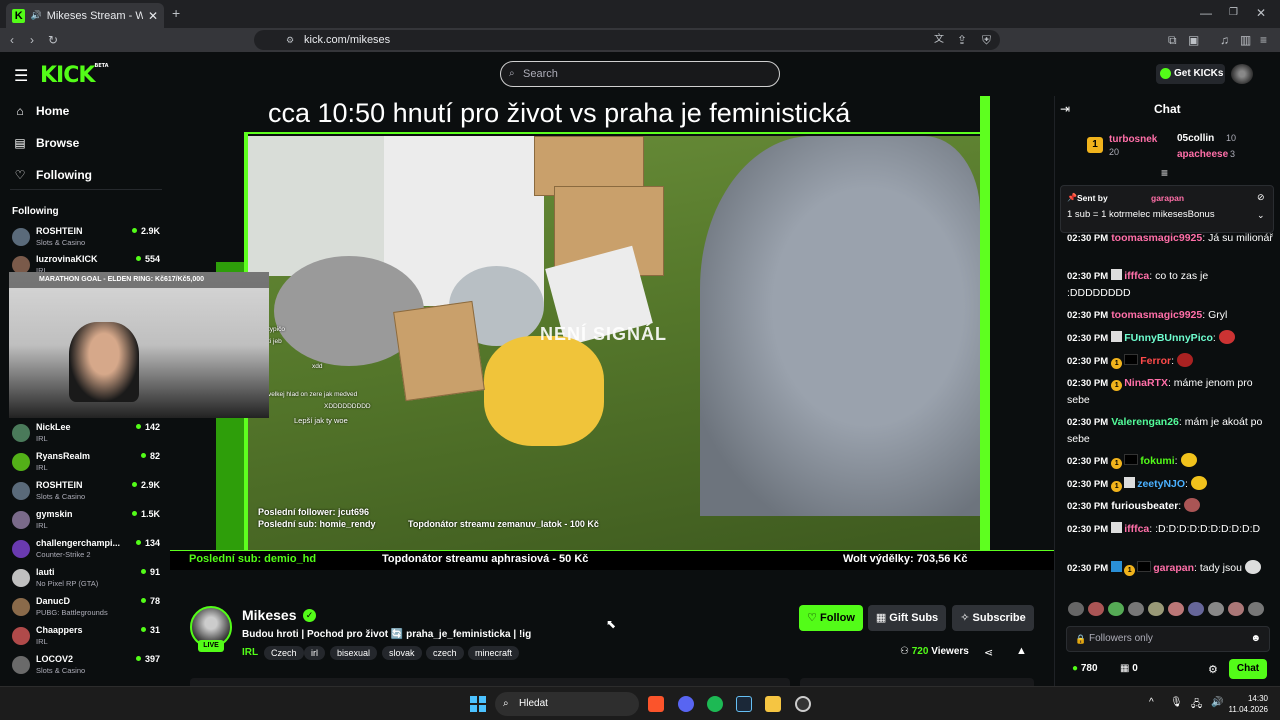  I want to click on subscribe-button: ✧ Subscribe, so click(993, 618).